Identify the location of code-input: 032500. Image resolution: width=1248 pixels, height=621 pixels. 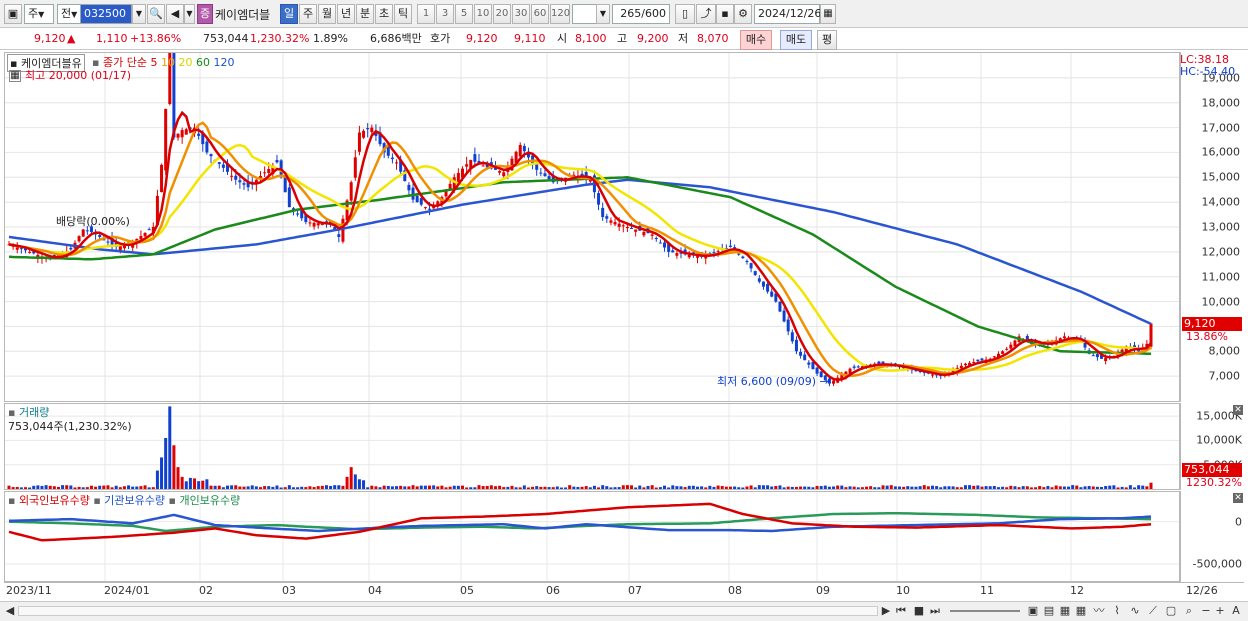
(106, 14).